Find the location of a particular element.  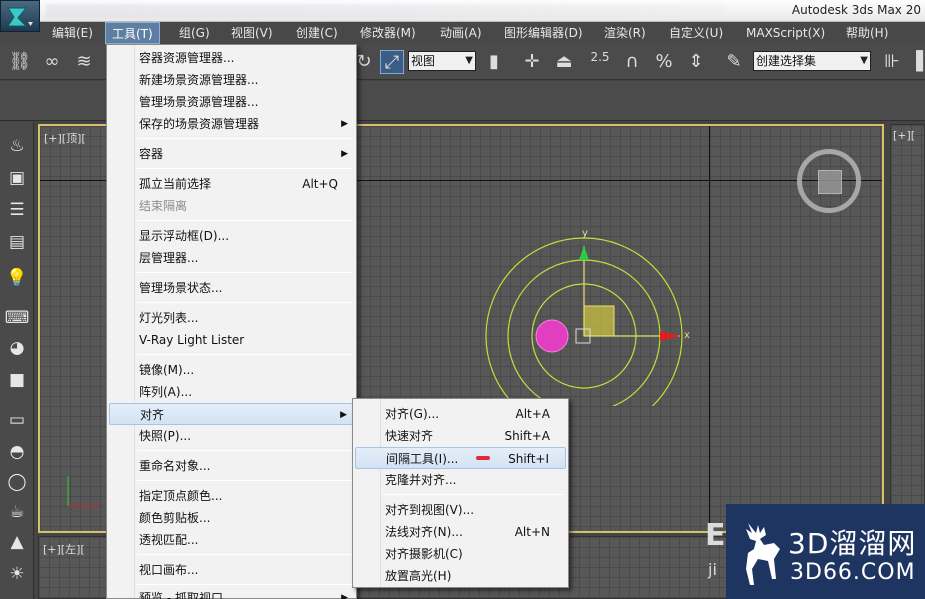

menu-help: 帮助(H) is located at coordinates (867, 33).